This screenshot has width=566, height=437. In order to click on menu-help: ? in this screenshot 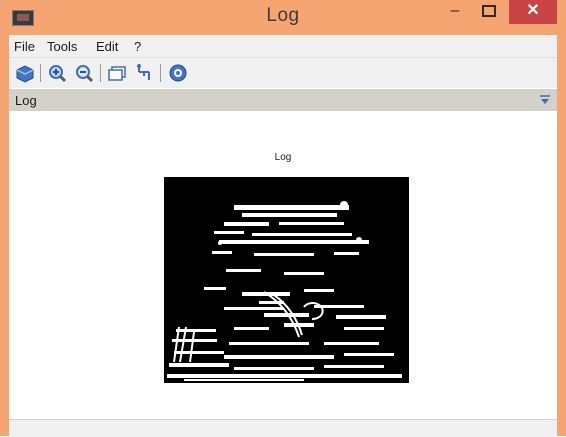, I will do `click(137, 46)`.